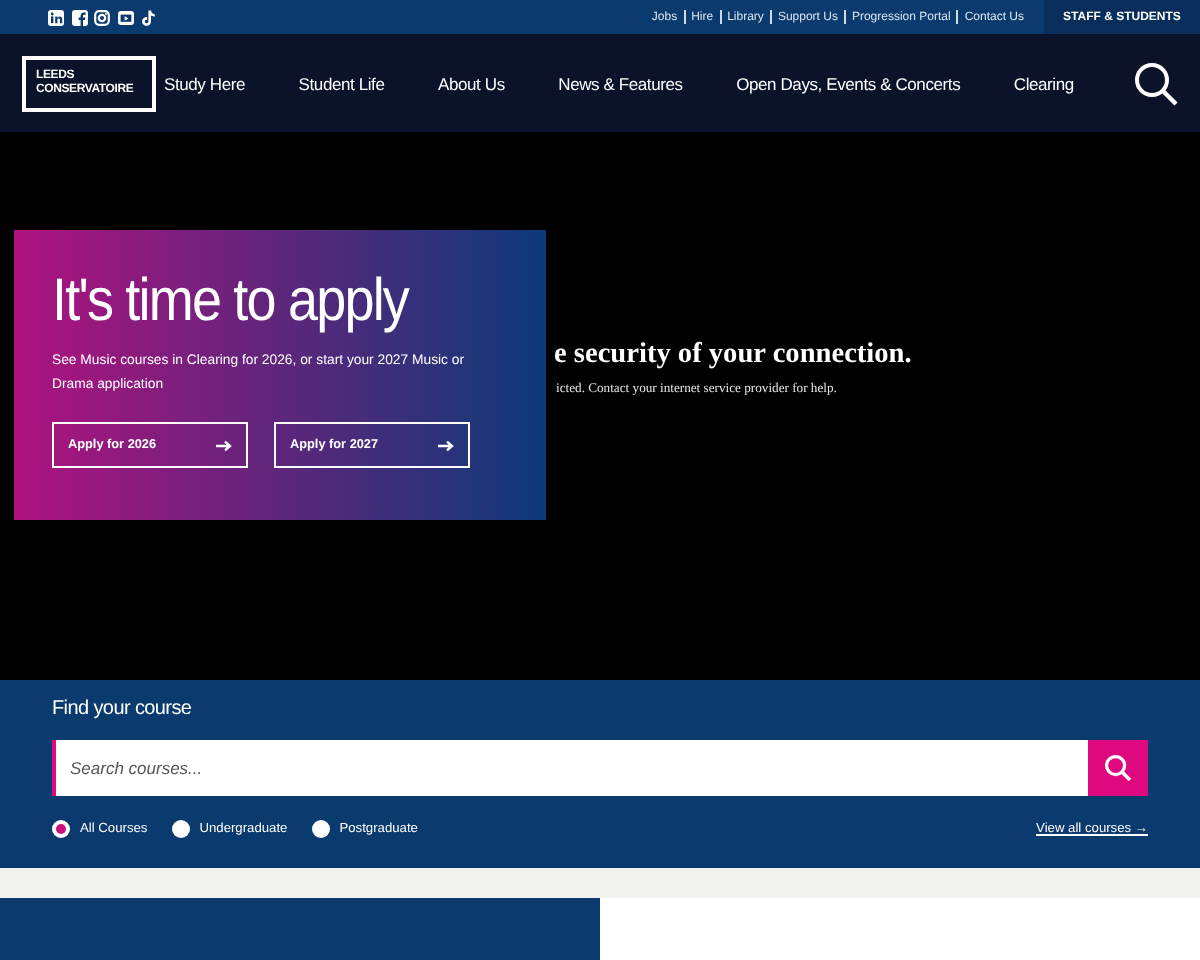 The width and height of the screenshot is (1200, 960). I want to click on linkedin-icon, so click(56, 17).